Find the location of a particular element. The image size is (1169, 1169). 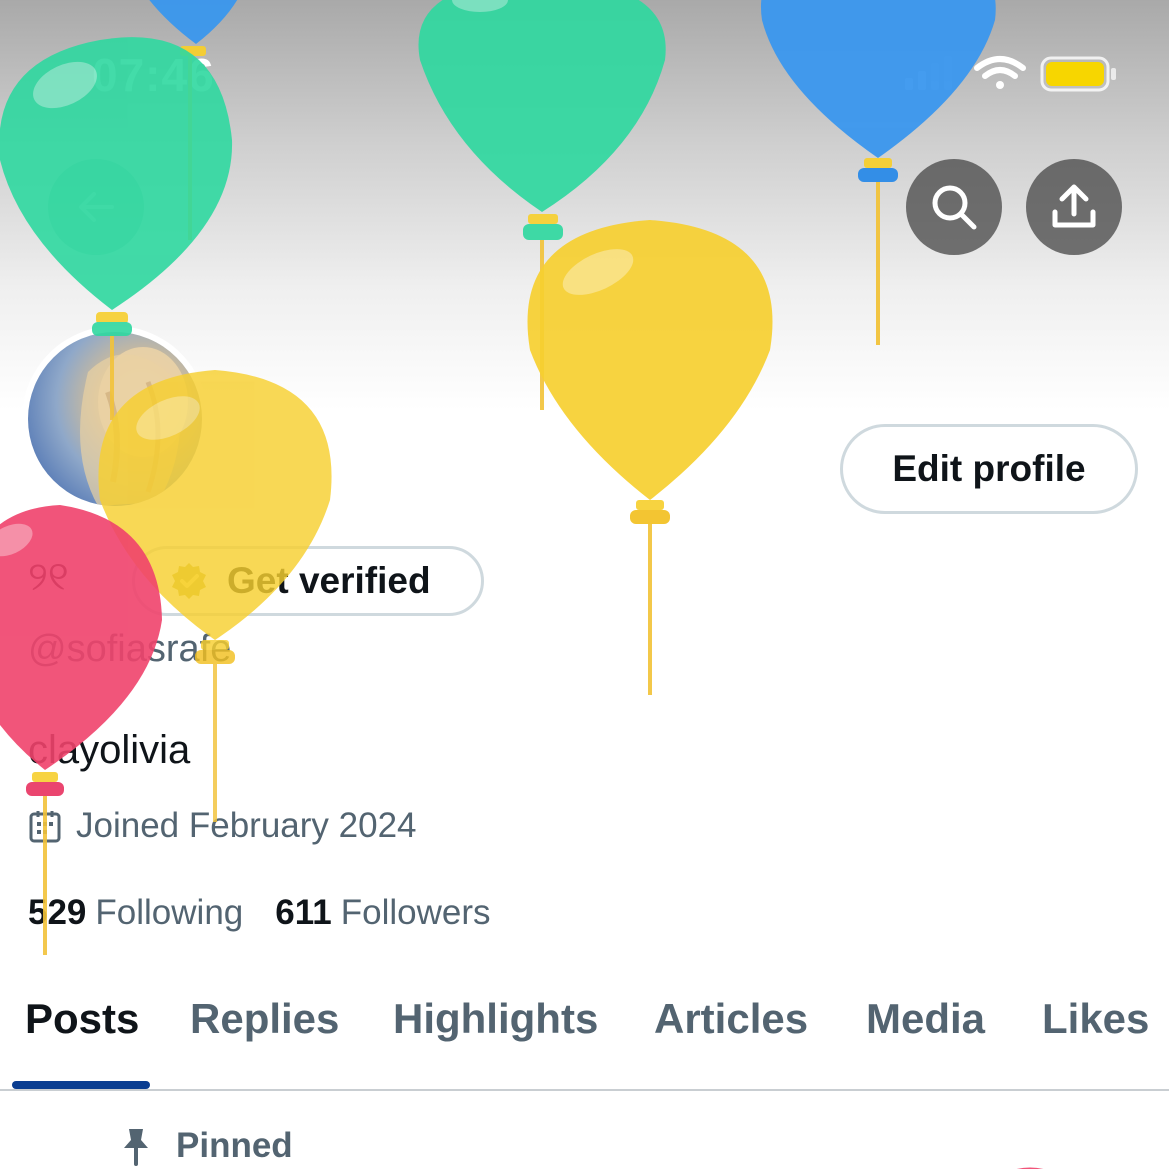

verified-badge-icon is located at coordinates (189, 581).